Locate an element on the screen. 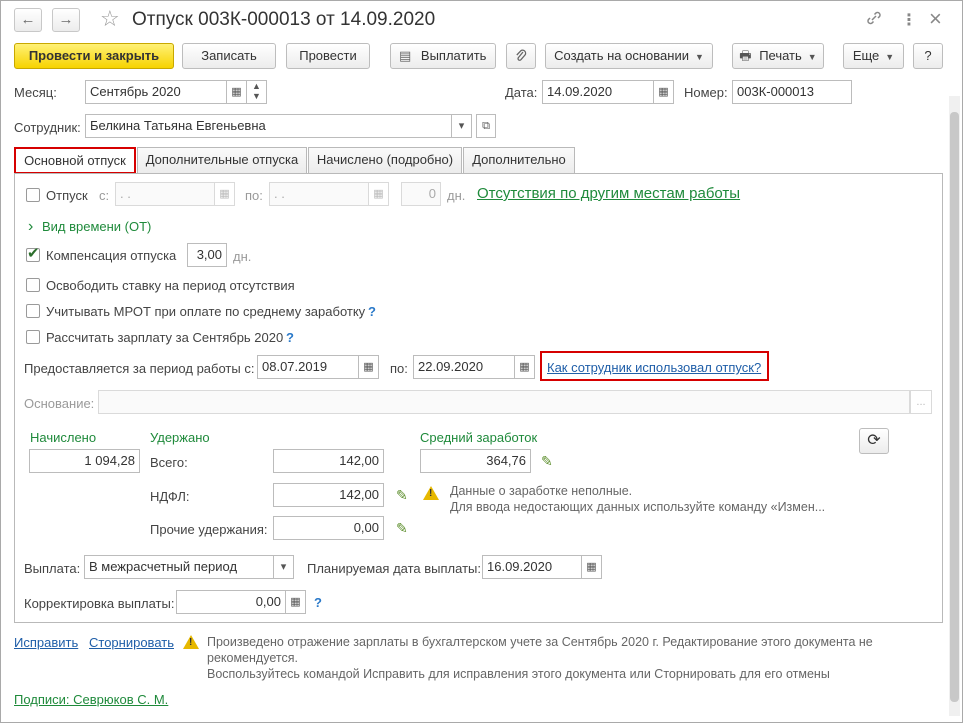 The width and height of the screenshot is (963, 723). correction-input: 0,00 is located at coordinates (231, 602).